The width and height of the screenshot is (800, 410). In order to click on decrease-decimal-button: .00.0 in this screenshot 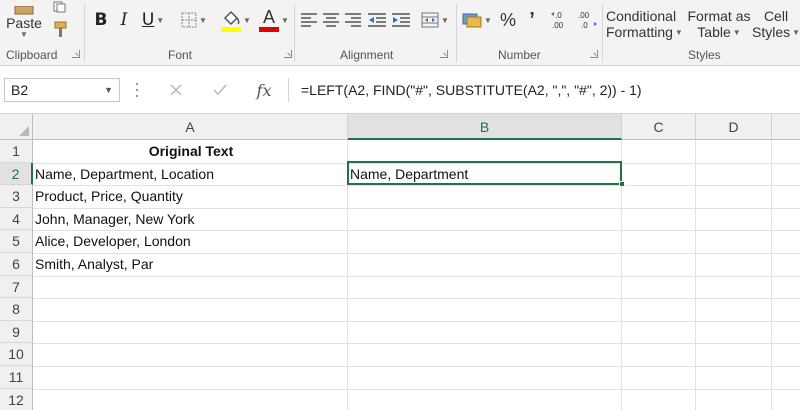, I will do `click(588, 20)`.